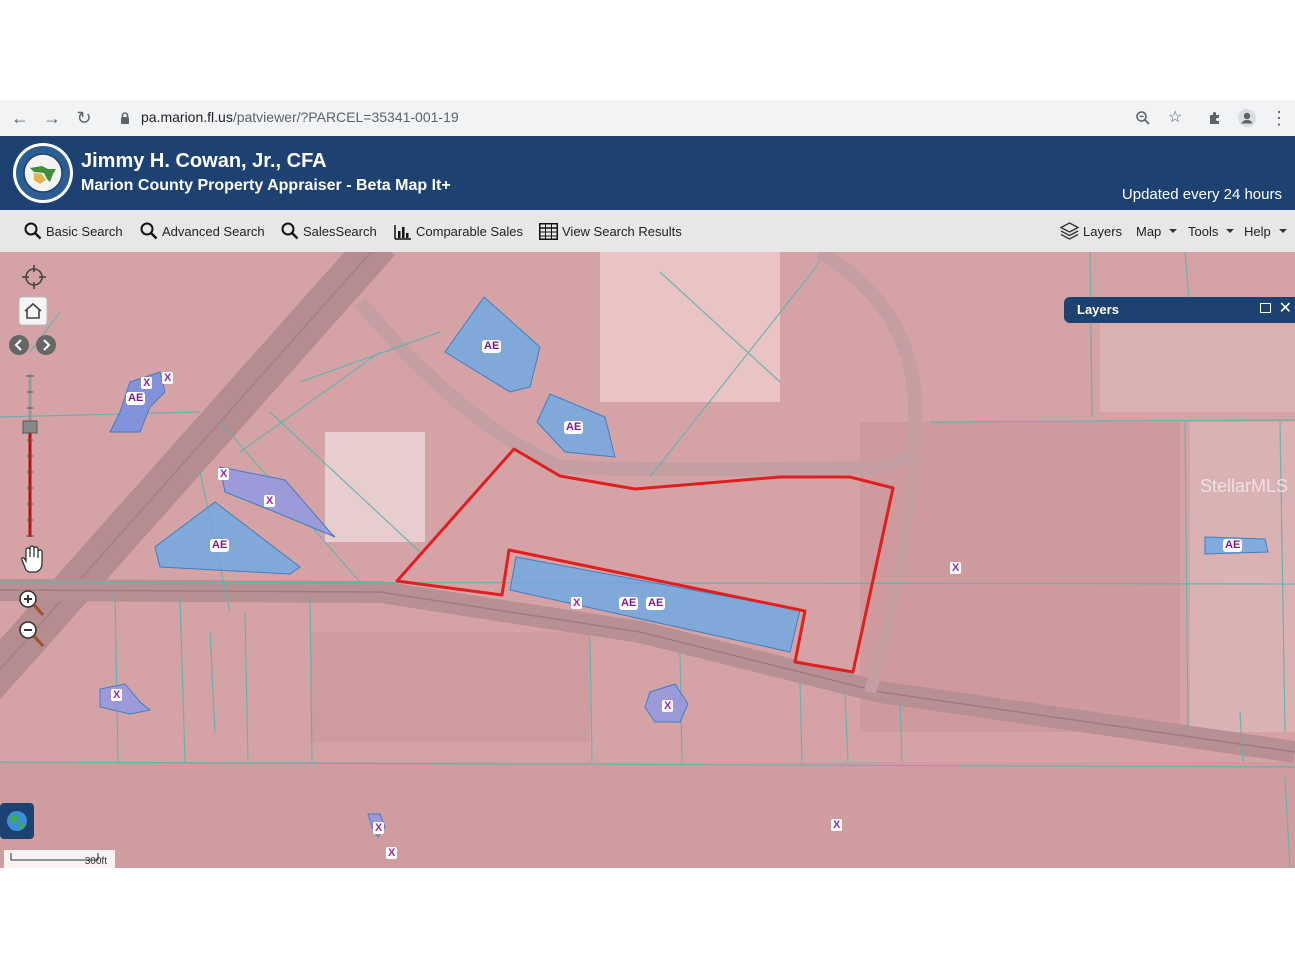 This screenshot has height=971, width=1295. Describe the element at coordinates (84, 118) in the screenshot. I see `reload-icon: ↻` at that location.